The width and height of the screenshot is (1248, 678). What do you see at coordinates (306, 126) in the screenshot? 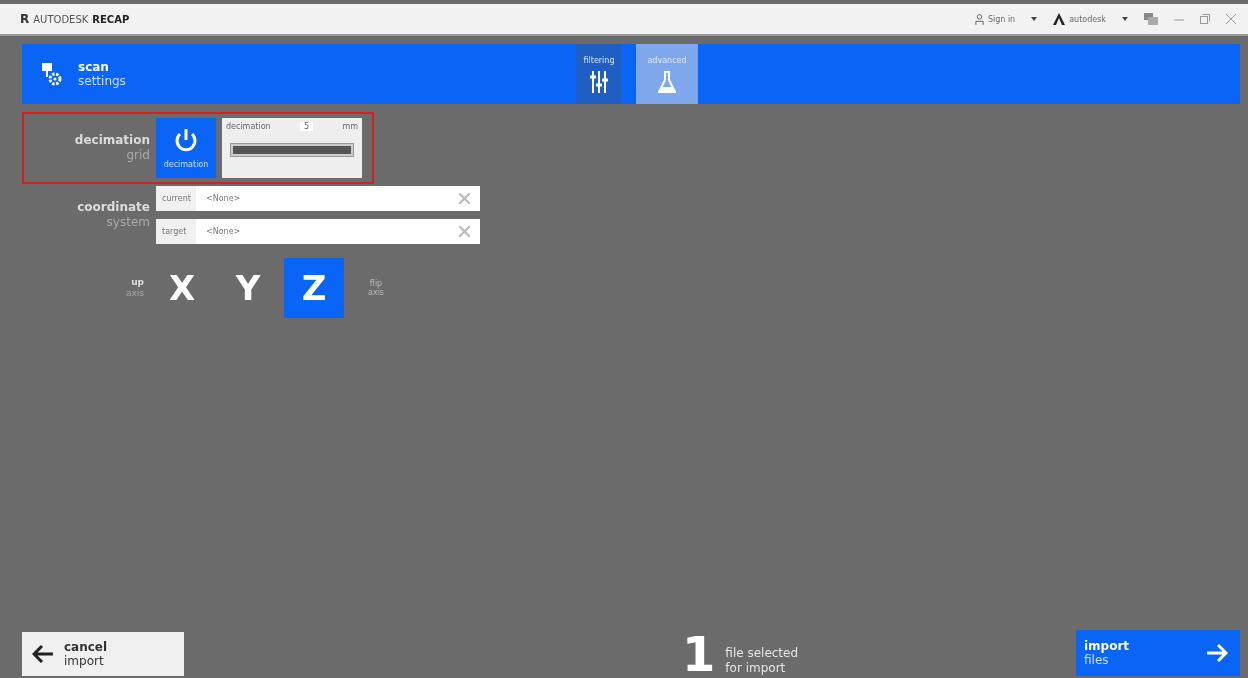
I see `value-field: 5` at bounding box center [306, 126].